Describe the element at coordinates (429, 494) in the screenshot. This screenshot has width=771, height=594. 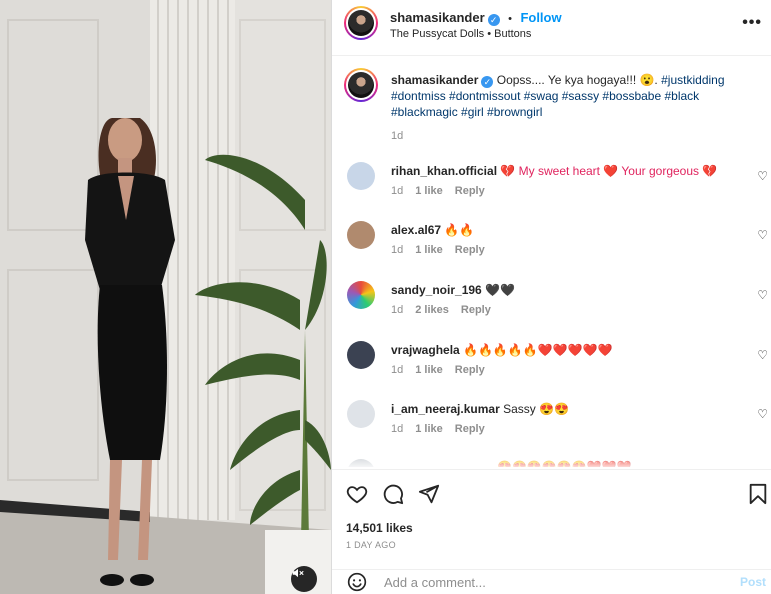
I see `paper-plane-icon` at that location.